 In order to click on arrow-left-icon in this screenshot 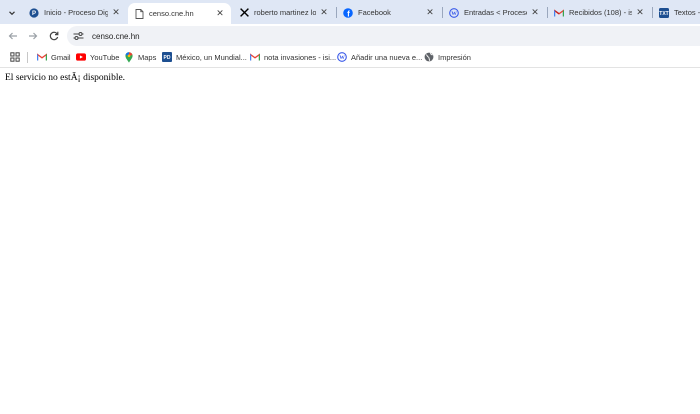, I will do `click(12, 35)`.